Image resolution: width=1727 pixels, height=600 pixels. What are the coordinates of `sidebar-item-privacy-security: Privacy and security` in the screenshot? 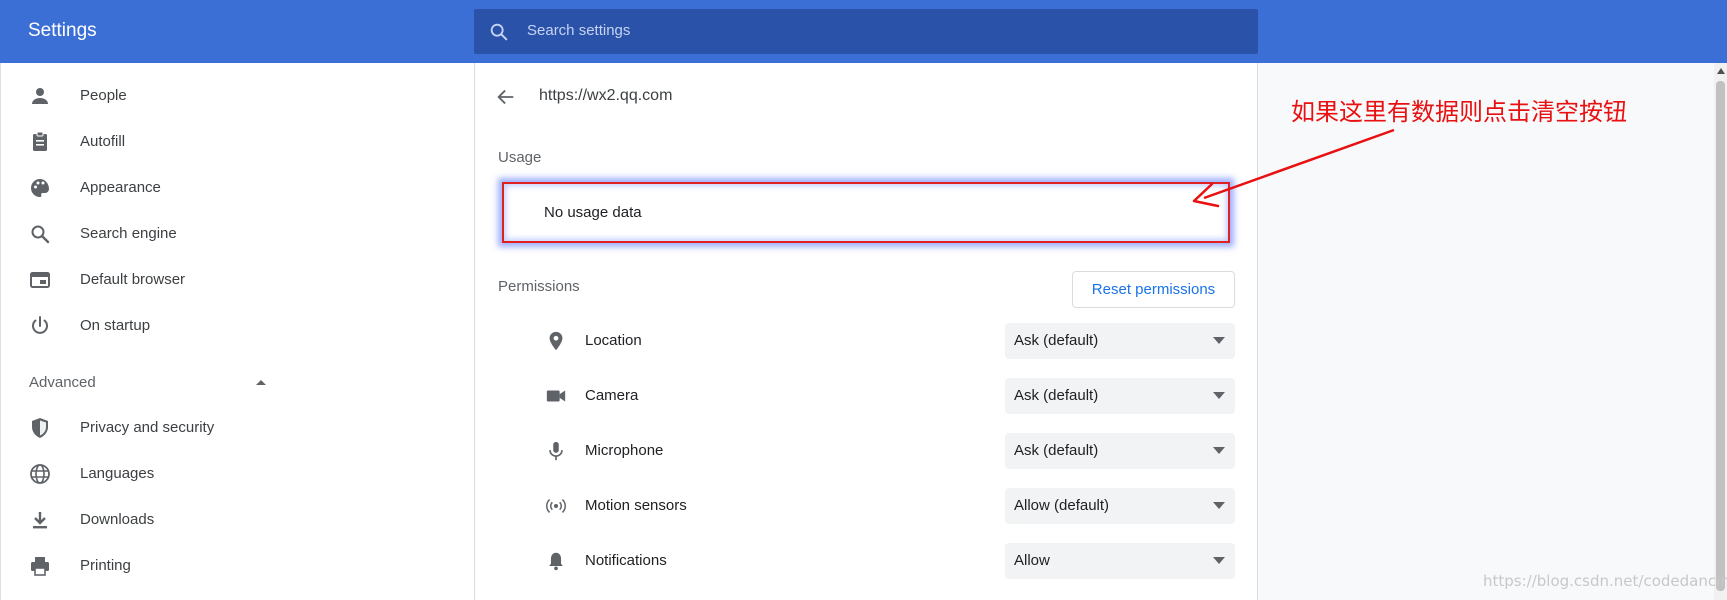 It's located at (238, 428).